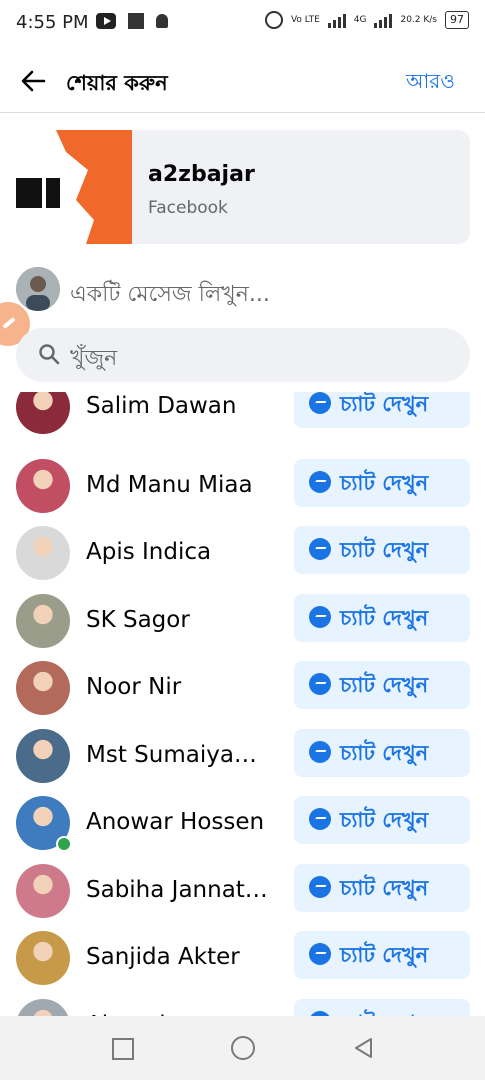 Image resolution: width=485 pixels, height=1080 pixels. I want to click on contact-row: SK Sagor চ্যাট দেখুন, so click(242, 627).